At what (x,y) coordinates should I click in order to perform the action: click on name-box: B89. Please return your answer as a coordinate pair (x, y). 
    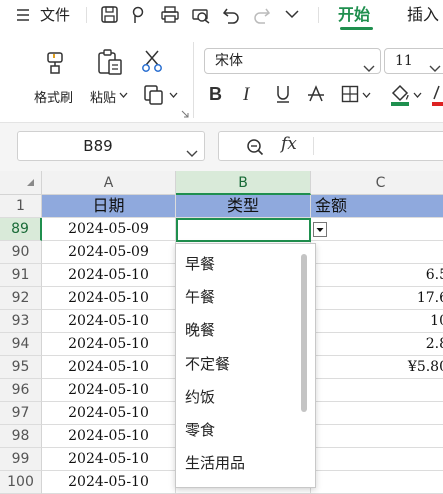
    Looking at the image, I should click on (111, 146).